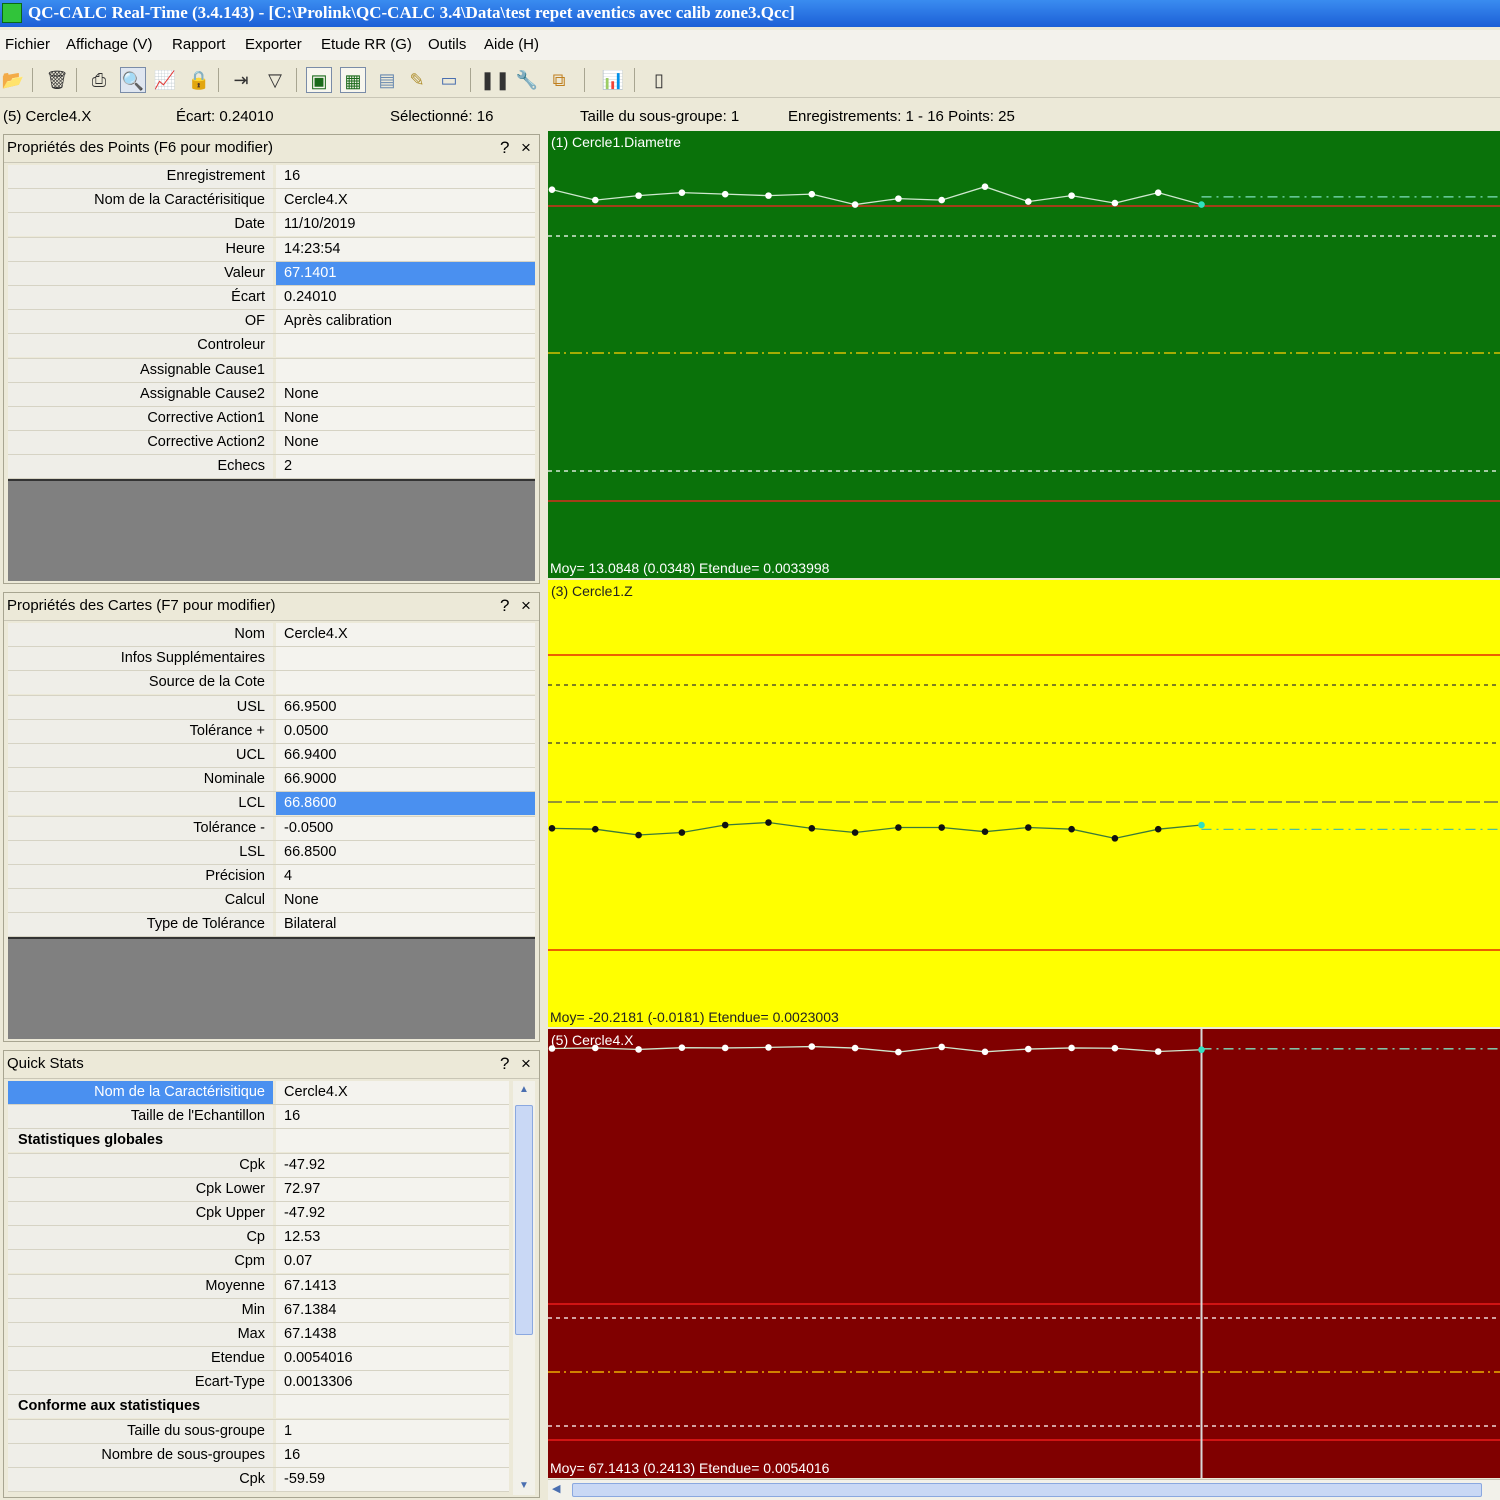  I want to click on menu-exporter: Exporter, so click(273, 44).